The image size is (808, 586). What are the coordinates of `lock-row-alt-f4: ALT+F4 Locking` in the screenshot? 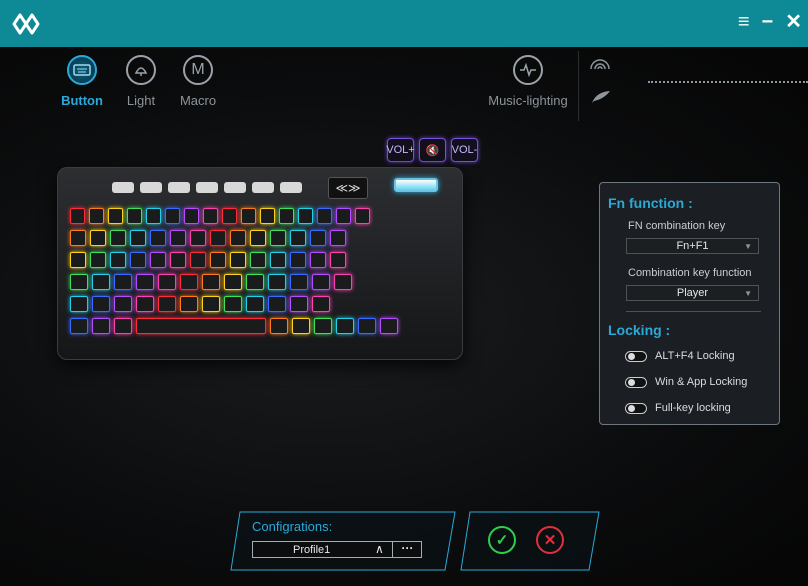 It's located at (680, 356).